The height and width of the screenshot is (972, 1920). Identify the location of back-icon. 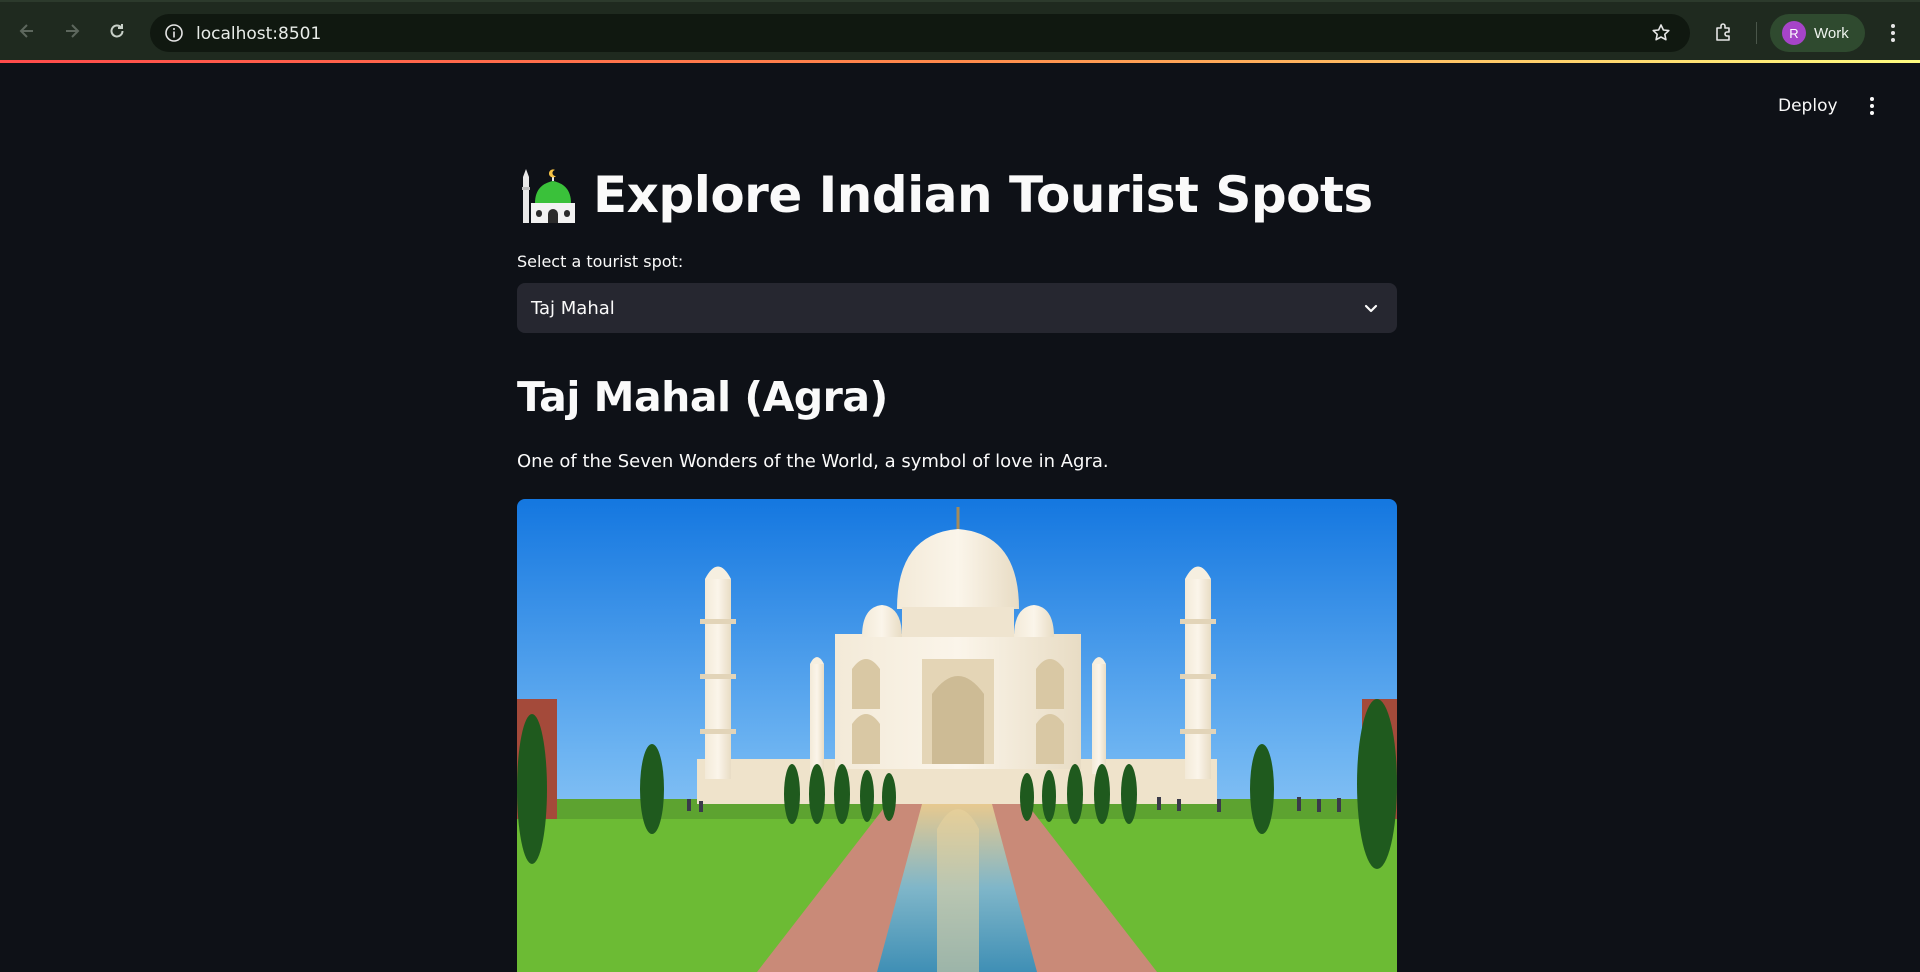
(27, 31).